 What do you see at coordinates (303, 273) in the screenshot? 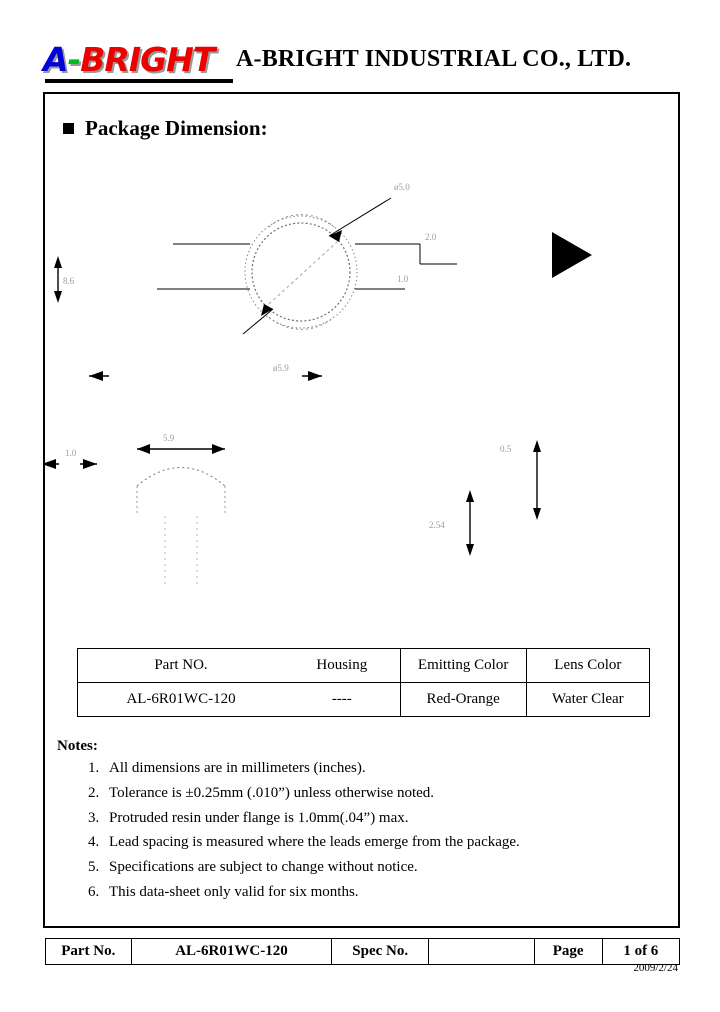
I see `center-diagonal` at bounding box center [303, 273].